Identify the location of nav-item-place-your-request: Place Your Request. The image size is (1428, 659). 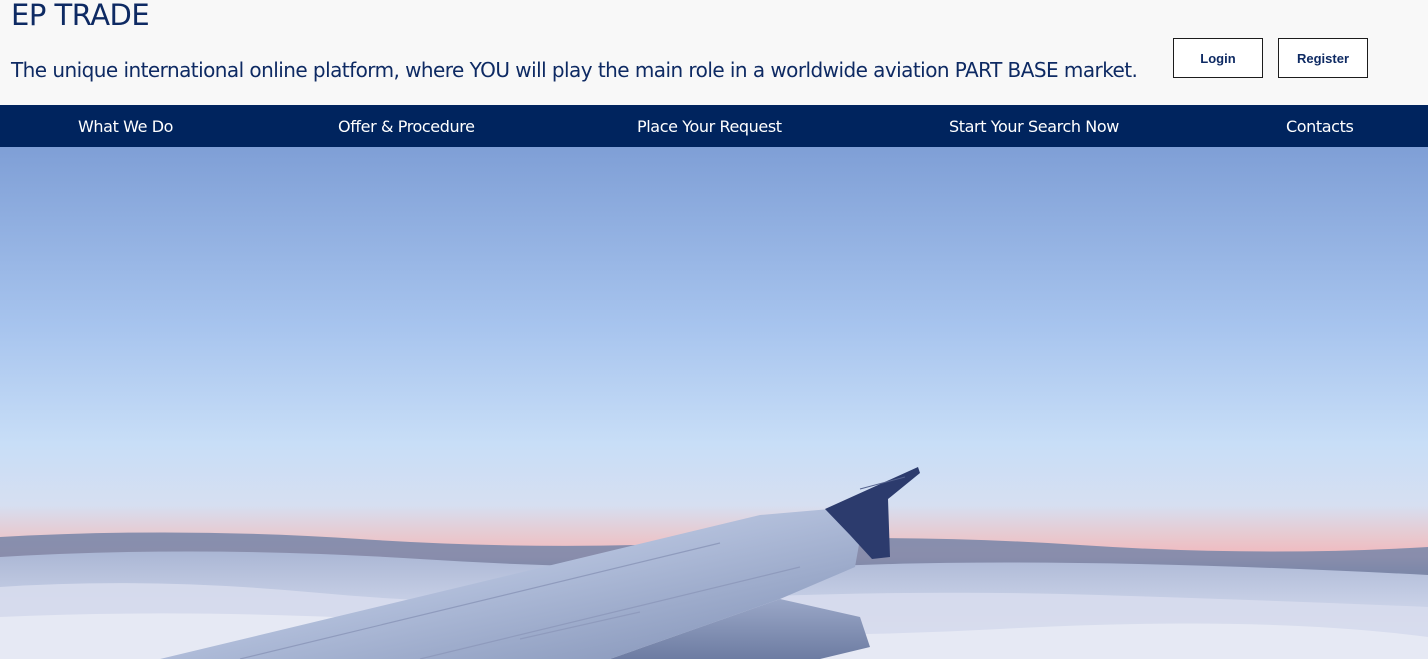
(709, 126).